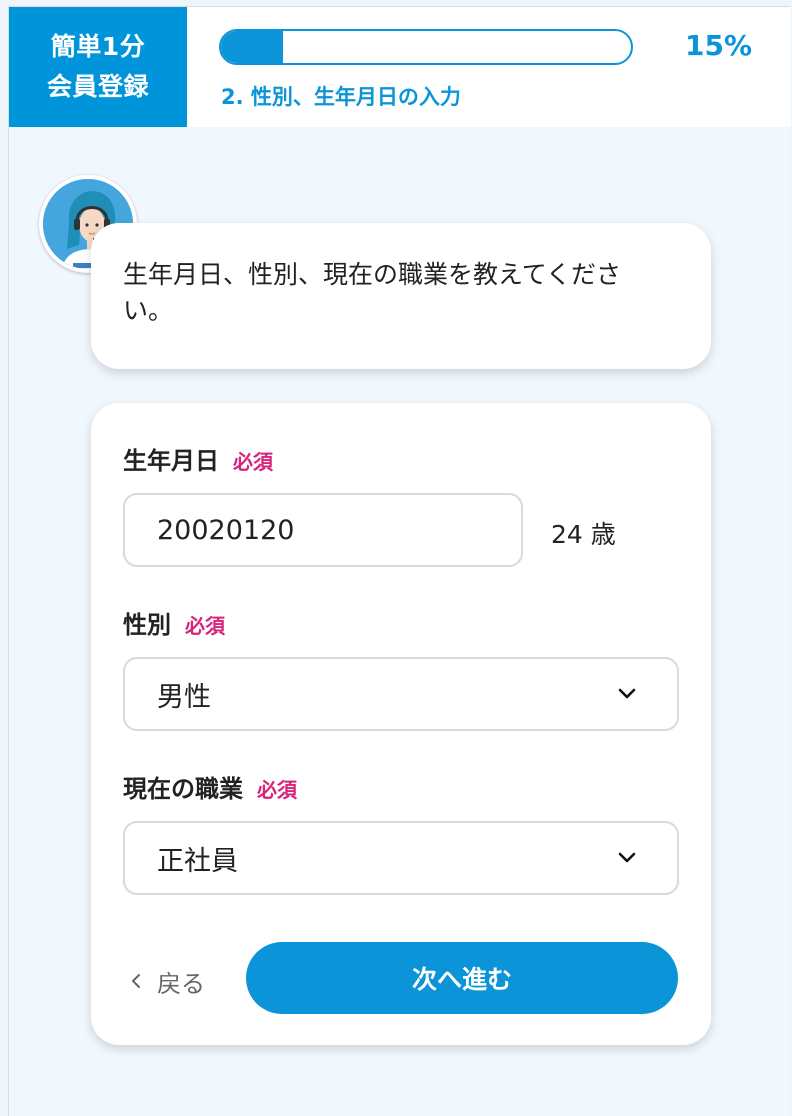 This screenshot has height=1116, width=792. I want to click on occupation-label-text: 現在の職業, so click(183, 789).